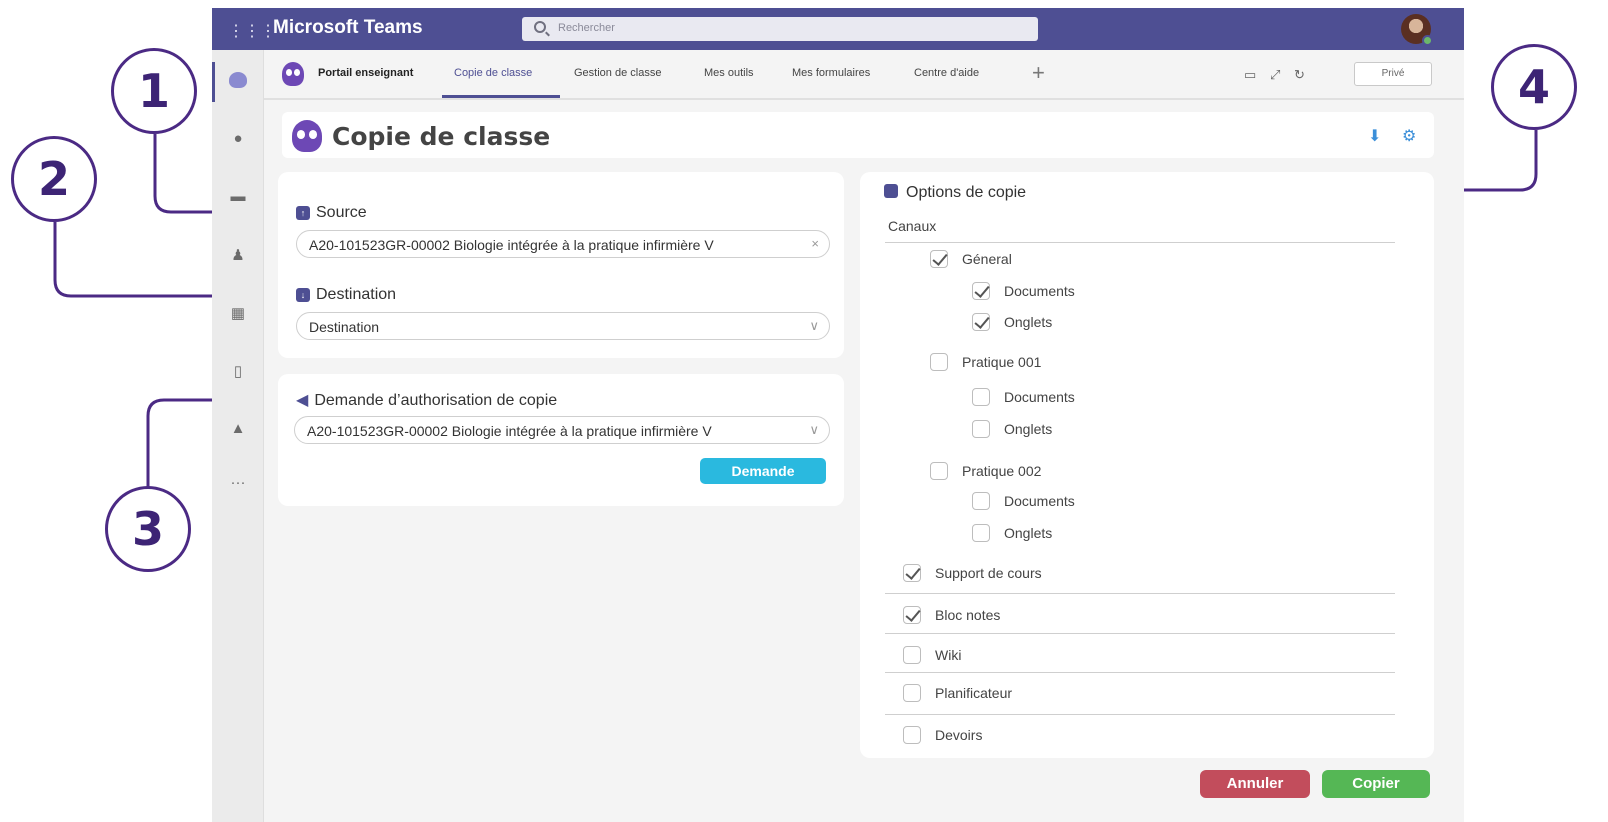 The width and height of the screenshot is (1608, 822). Describe the element at coordinates (303, 295) in the screenshot. I see `download-box-icon: ↓` at that location.